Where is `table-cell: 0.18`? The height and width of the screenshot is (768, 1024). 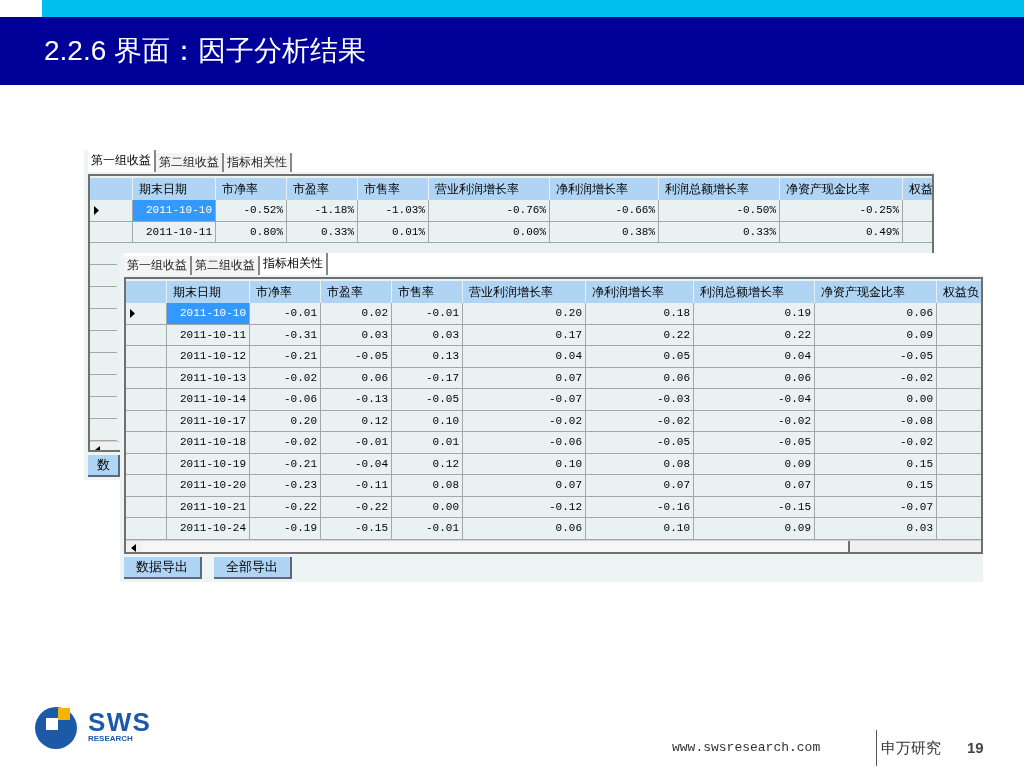
table-cell: 0.18 is located at coordinates (640, 314).